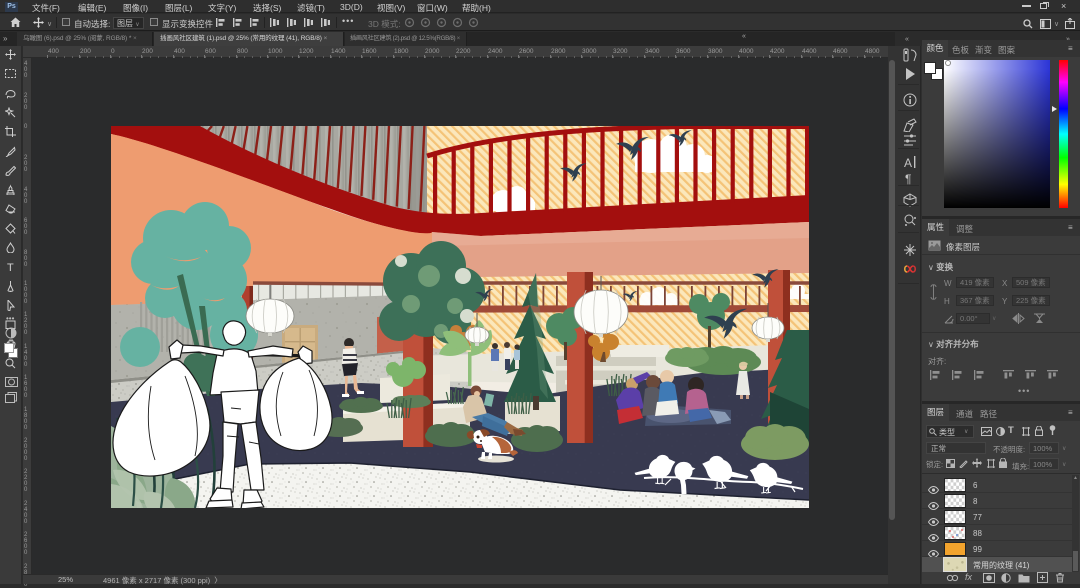 The height and width of the screenshot is (588, 1080). I want to click on svg-text: T, so click(10, 267).